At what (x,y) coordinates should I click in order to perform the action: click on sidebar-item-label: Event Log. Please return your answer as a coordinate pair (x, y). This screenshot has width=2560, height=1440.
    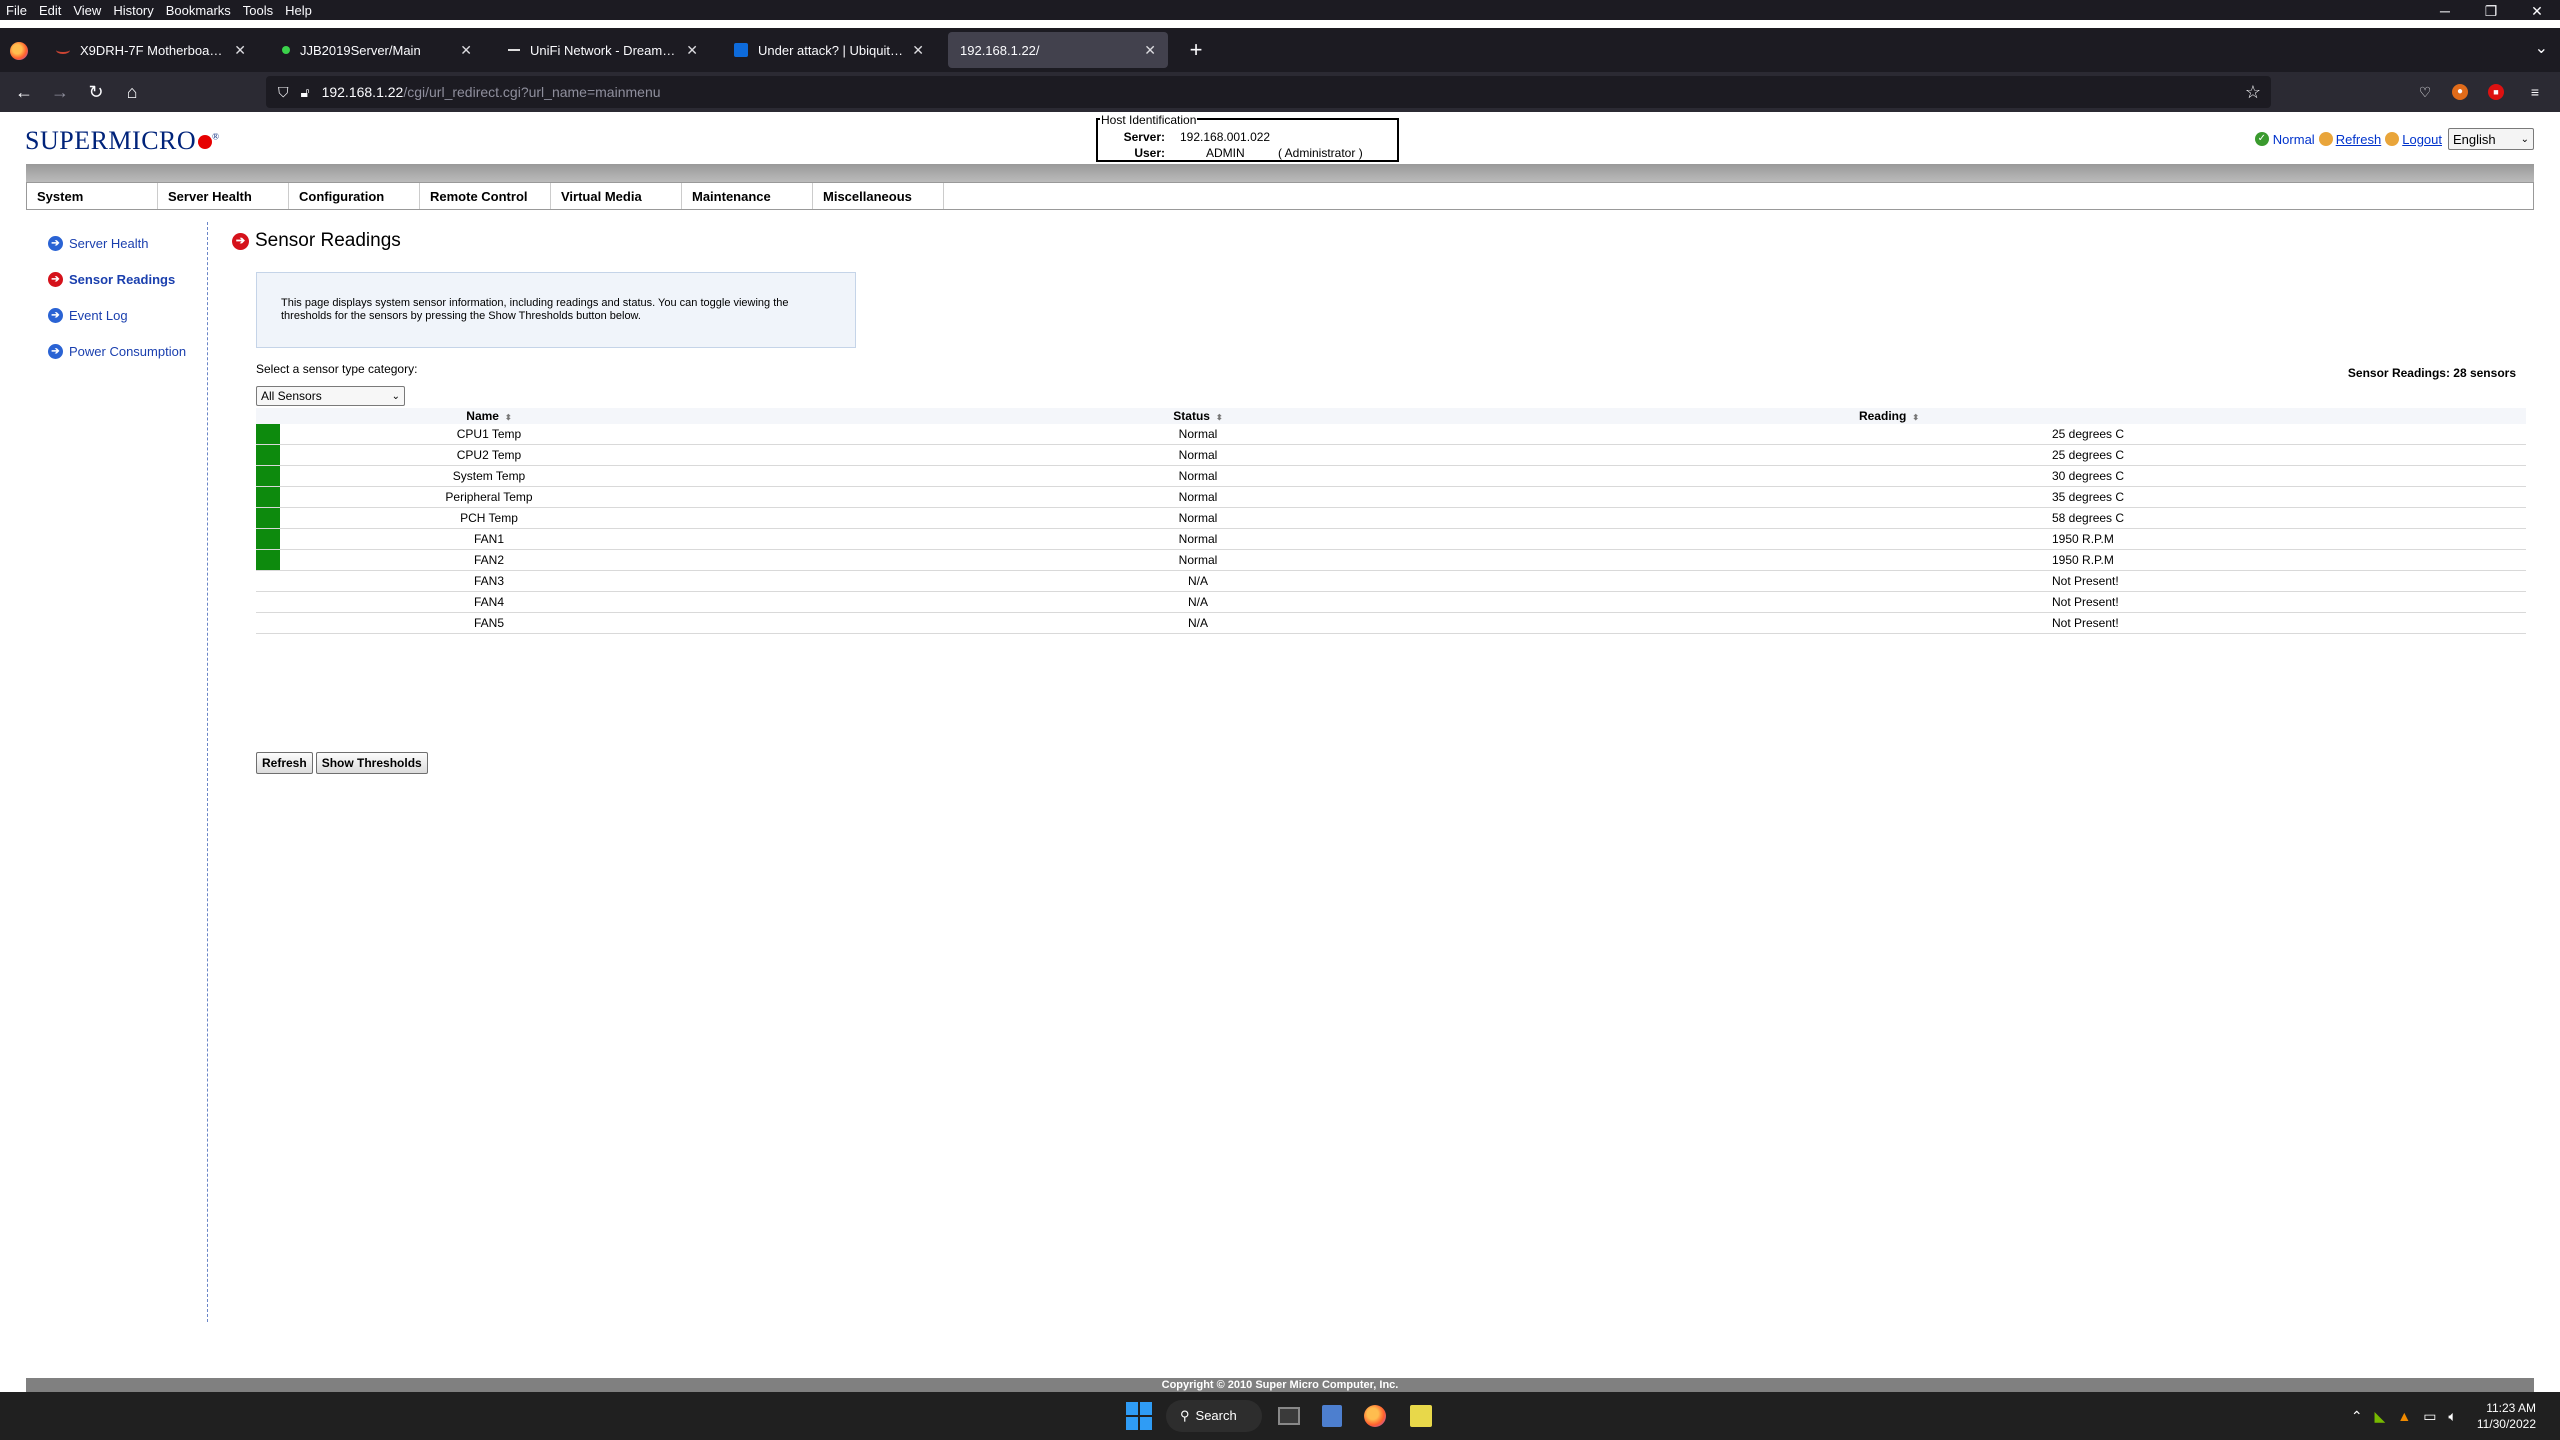
    Looking at the image, I should click on (98, 315).